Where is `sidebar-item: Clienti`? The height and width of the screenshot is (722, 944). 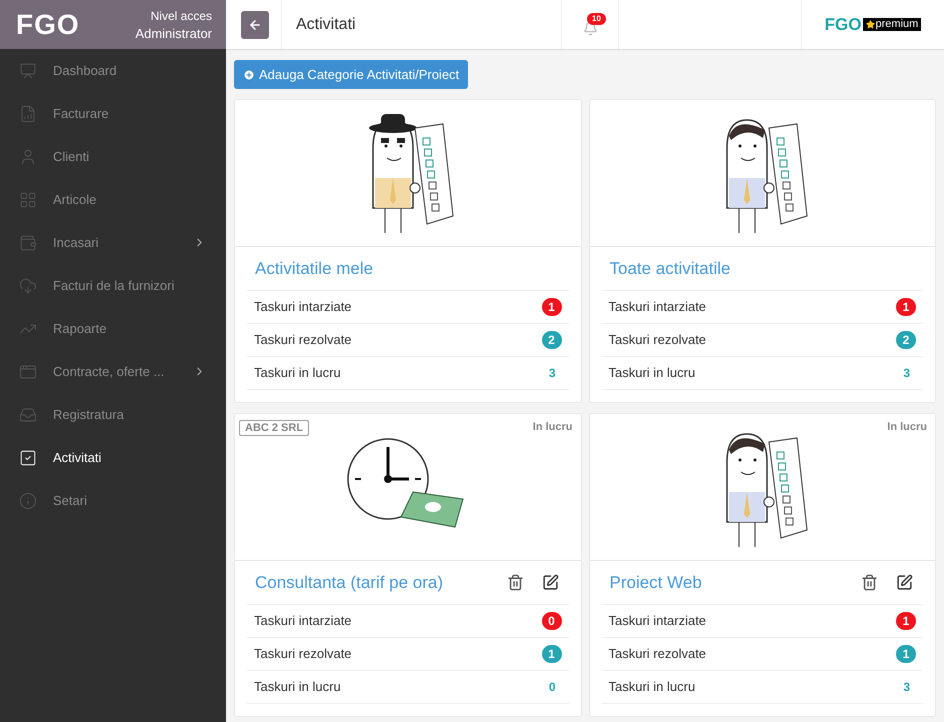 sidebar-item: Clienti is located at coordinates (113, 156).